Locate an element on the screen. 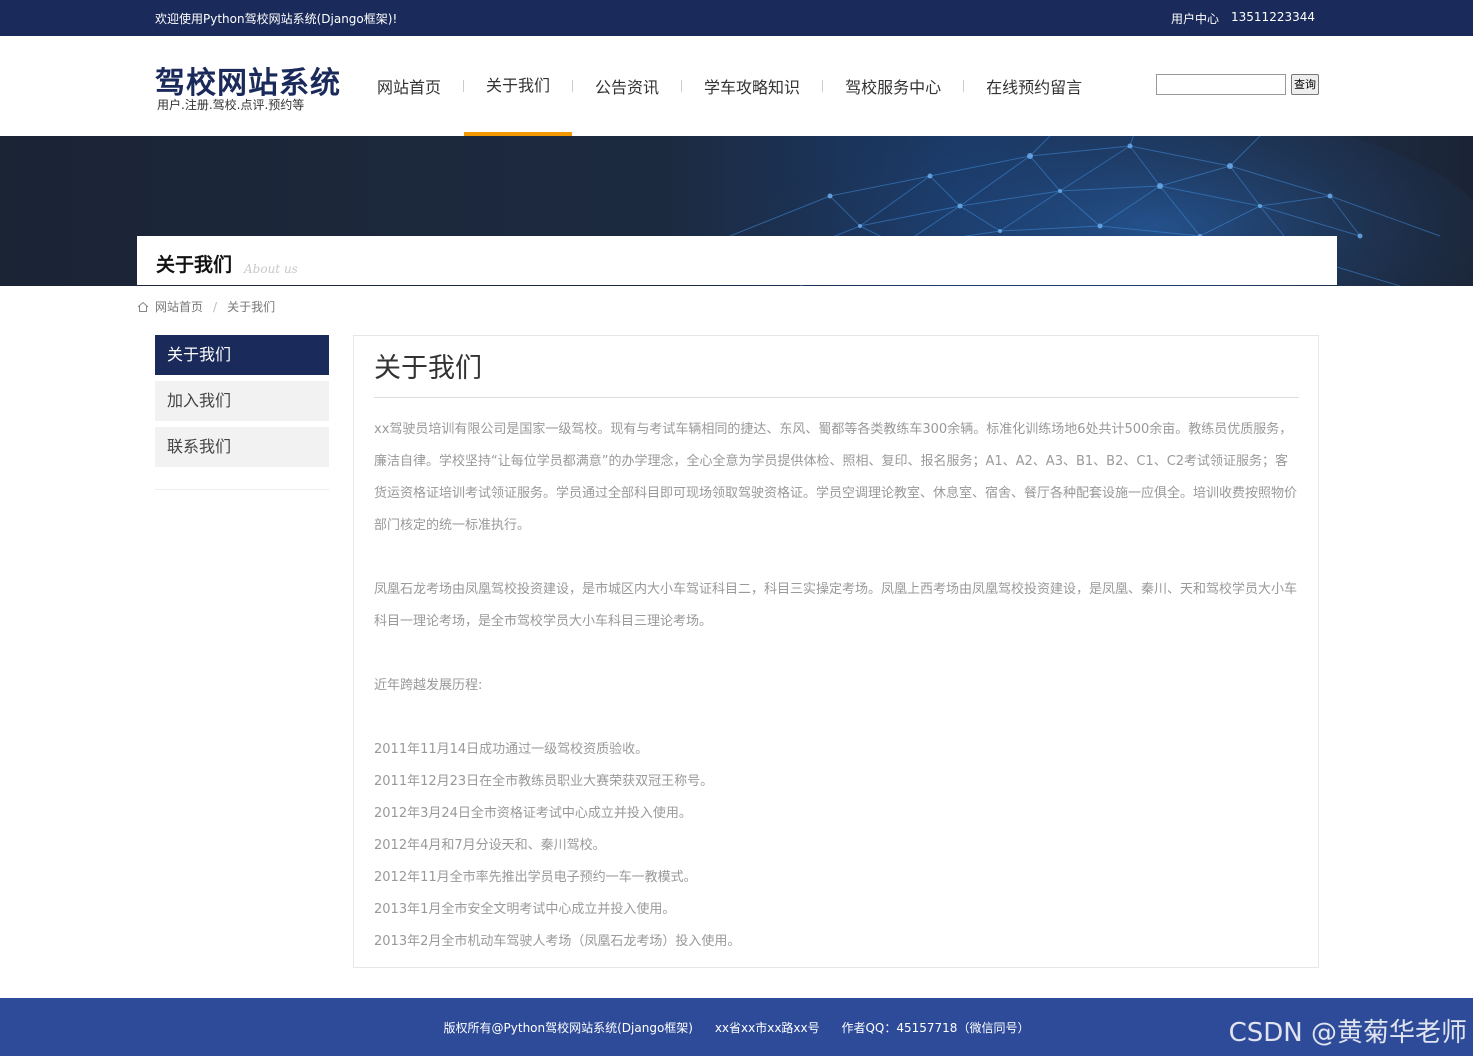 This screenshot has height=1056, width=1473. footer-copyright: 版权所有@Python驾校网站系统(Django框架) is located at coordinates (568, 1028).